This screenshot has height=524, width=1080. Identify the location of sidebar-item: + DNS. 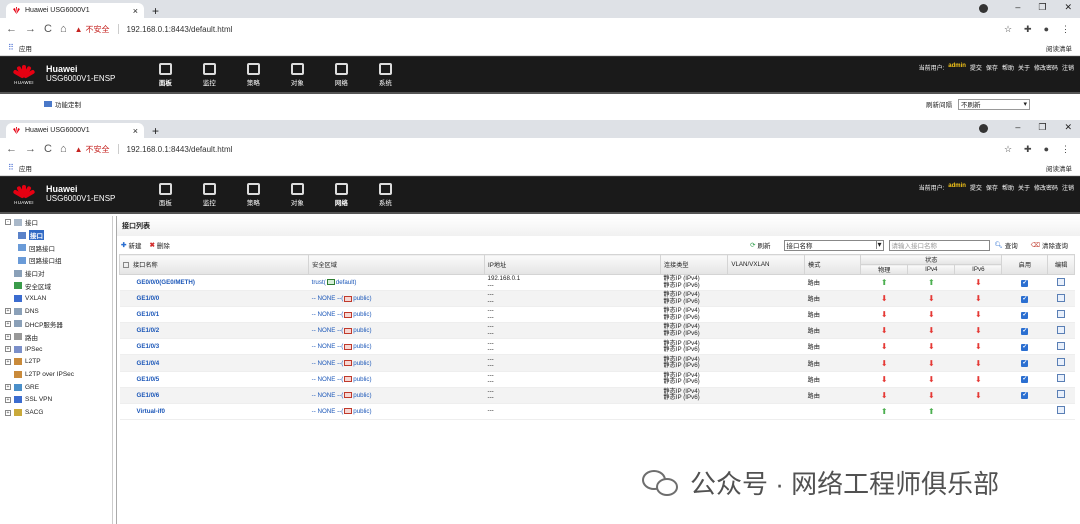
(56, 311).